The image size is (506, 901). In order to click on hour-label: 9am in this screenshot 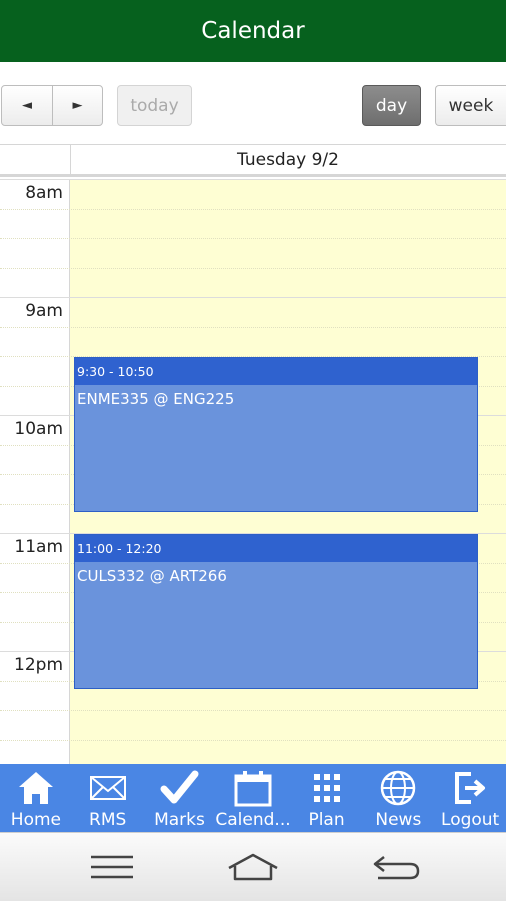, I will do `click(44, 311)`.